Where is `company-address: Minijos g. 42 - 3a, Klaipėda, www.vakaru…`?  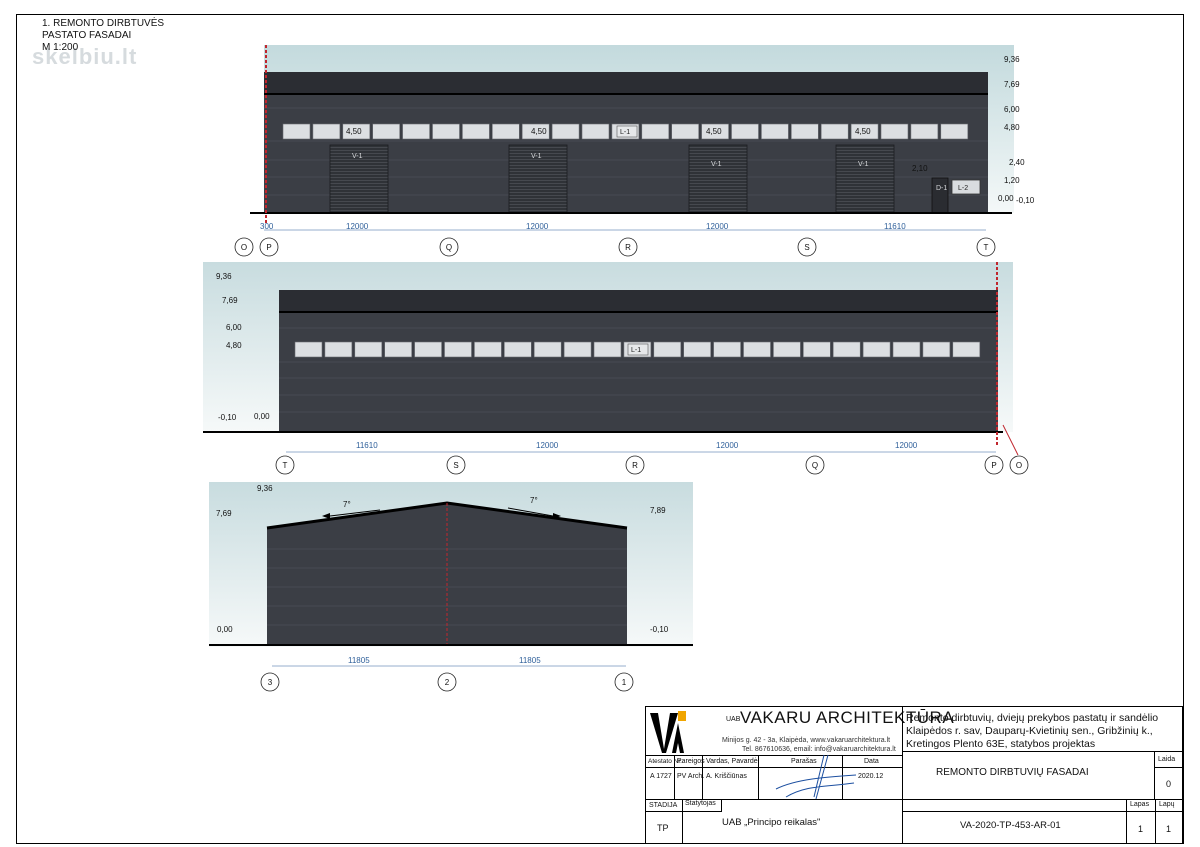
company-address: Minijos g. 42 - 3a, Klaipėda, www.vakaru… is located at coordinates (806, 740).